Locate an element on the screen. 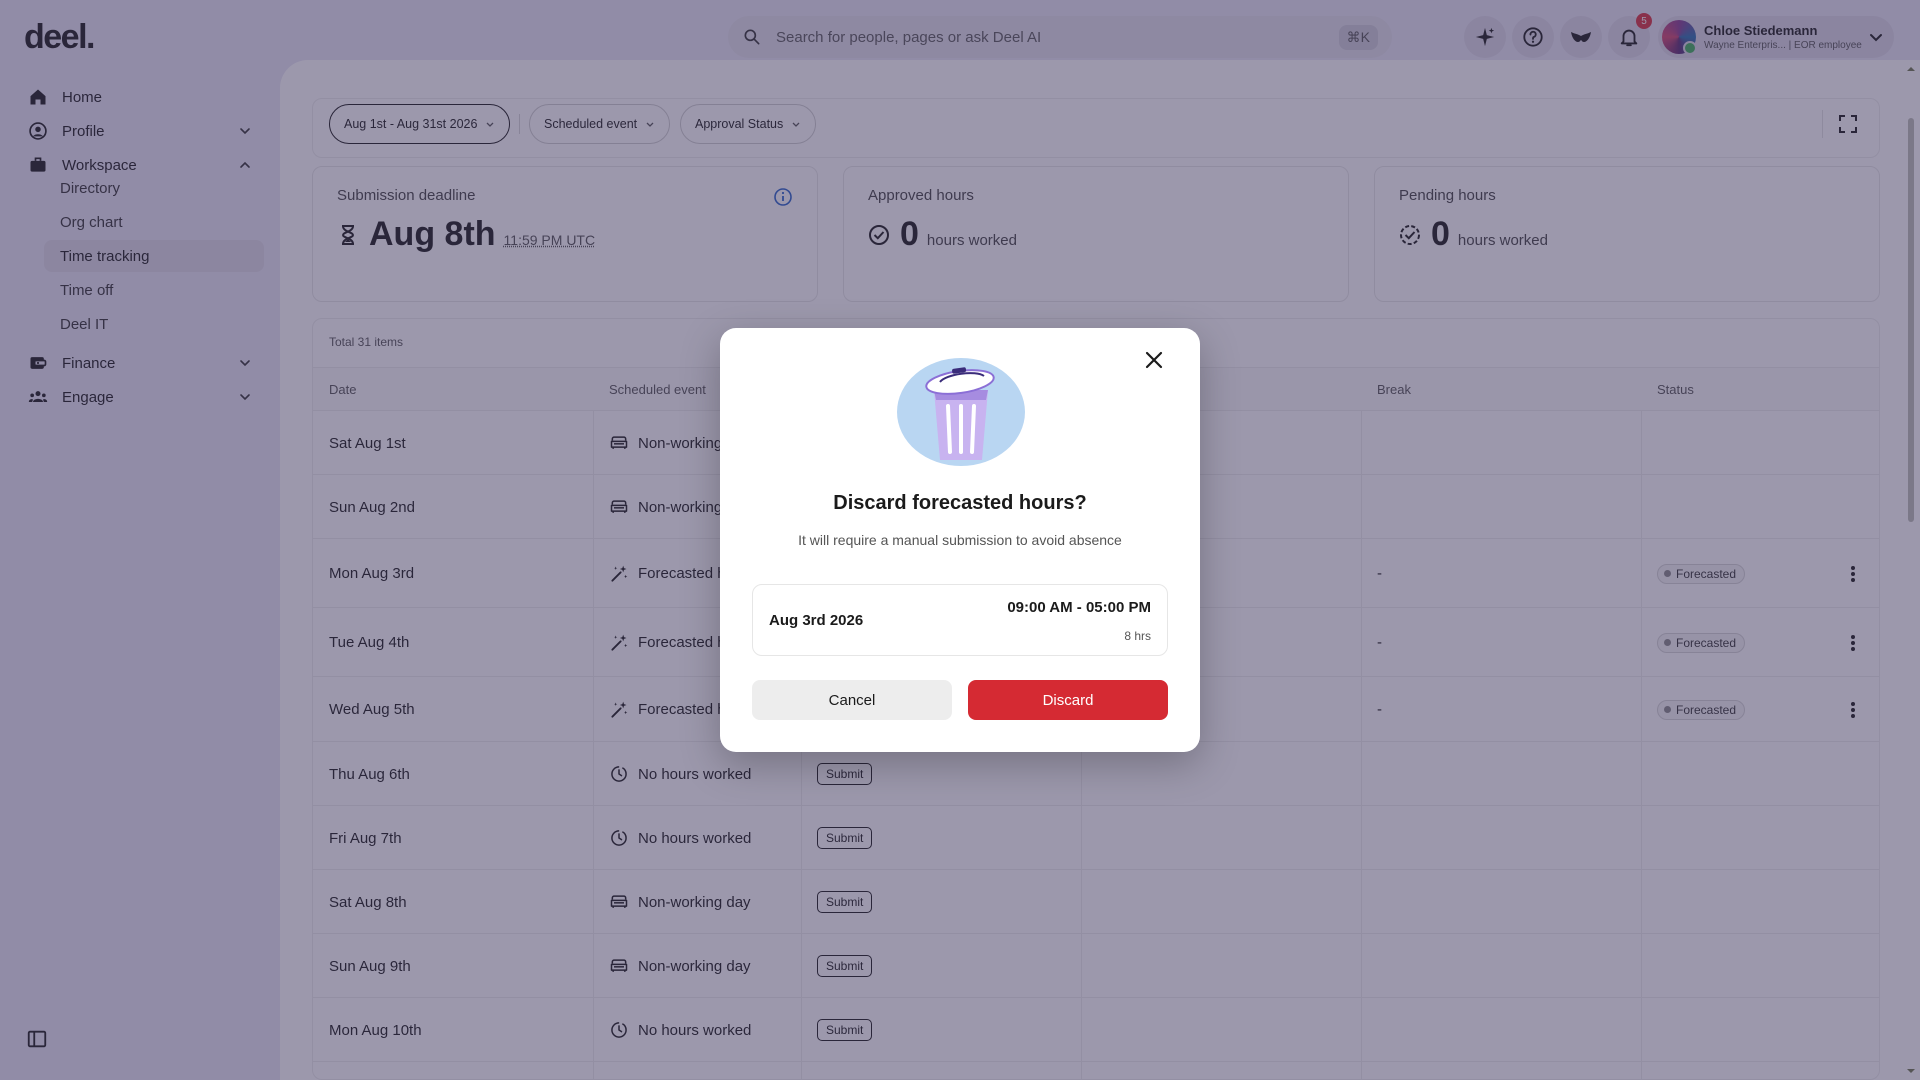  entry-time-range: 09:00 AM - 05:00 PM is located at coordinates (1079, 607).